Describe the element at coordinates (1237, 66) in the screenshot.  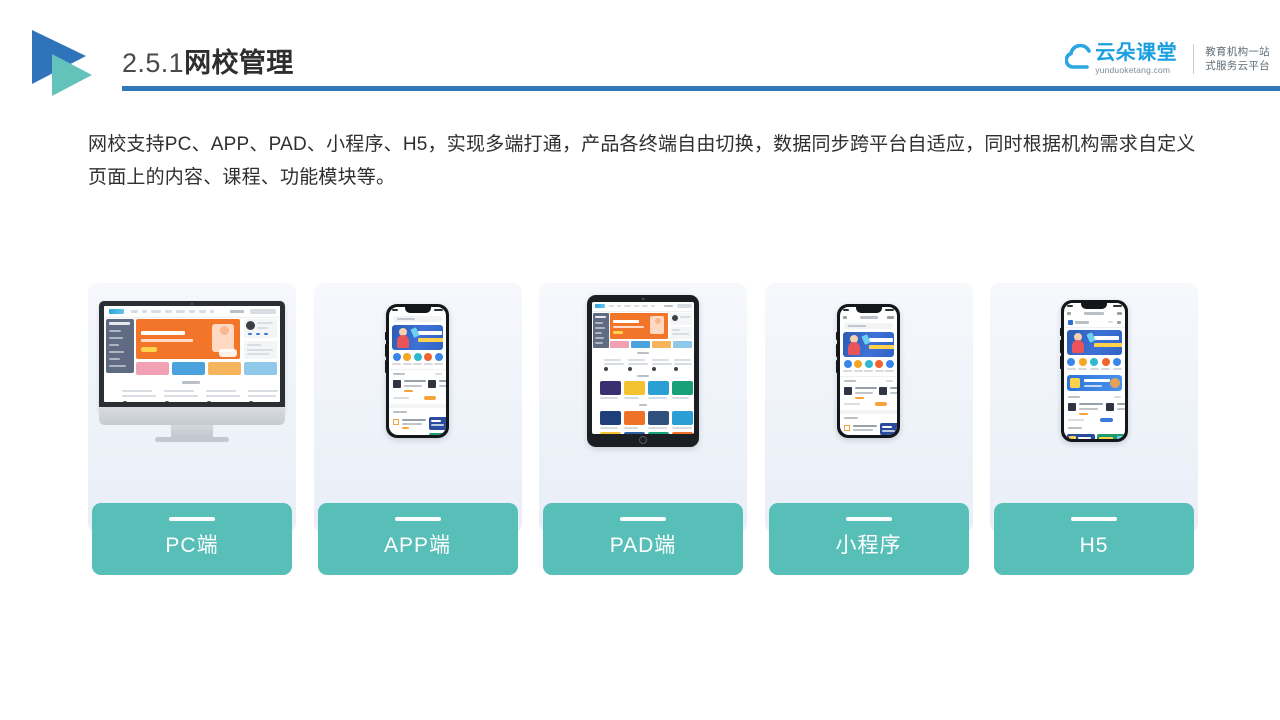
I see `brand-slogan-line2: 式服务云平台` at that location.